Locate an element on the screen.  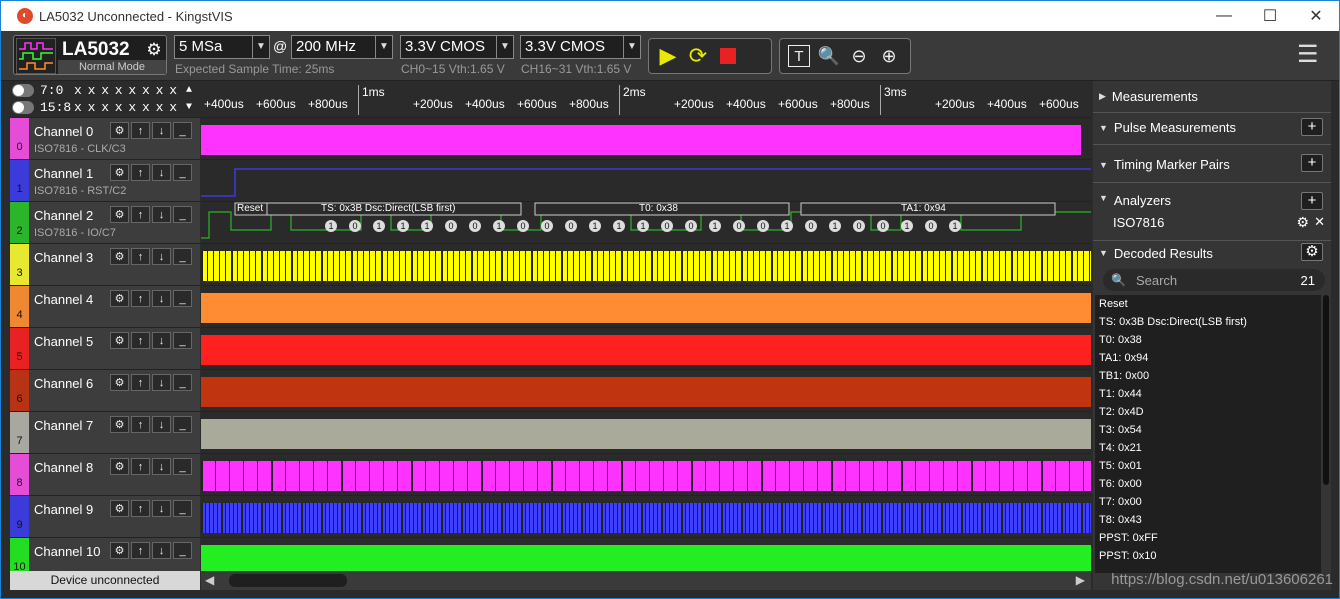
collapse-up-icon: ▲ is located at coordinates (189, 90).